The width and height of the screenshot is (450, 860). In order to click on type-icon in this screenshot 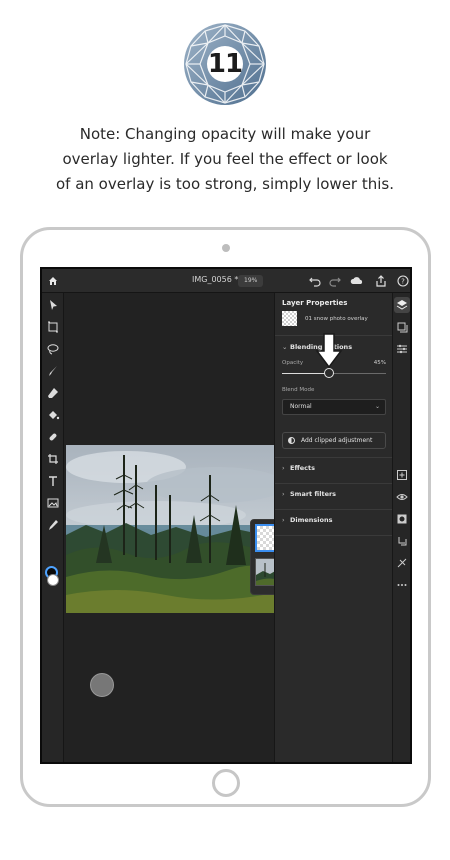, I will do `click(53, 481)`.